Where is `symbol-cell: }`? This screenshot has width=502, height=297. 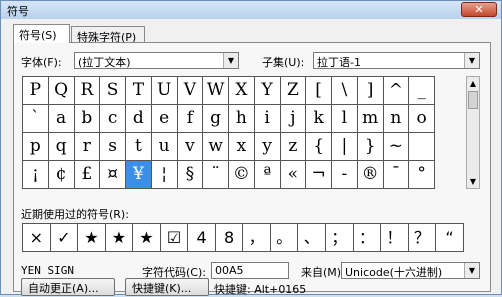 symbol-cell: } is located at coordinates (370, 147).